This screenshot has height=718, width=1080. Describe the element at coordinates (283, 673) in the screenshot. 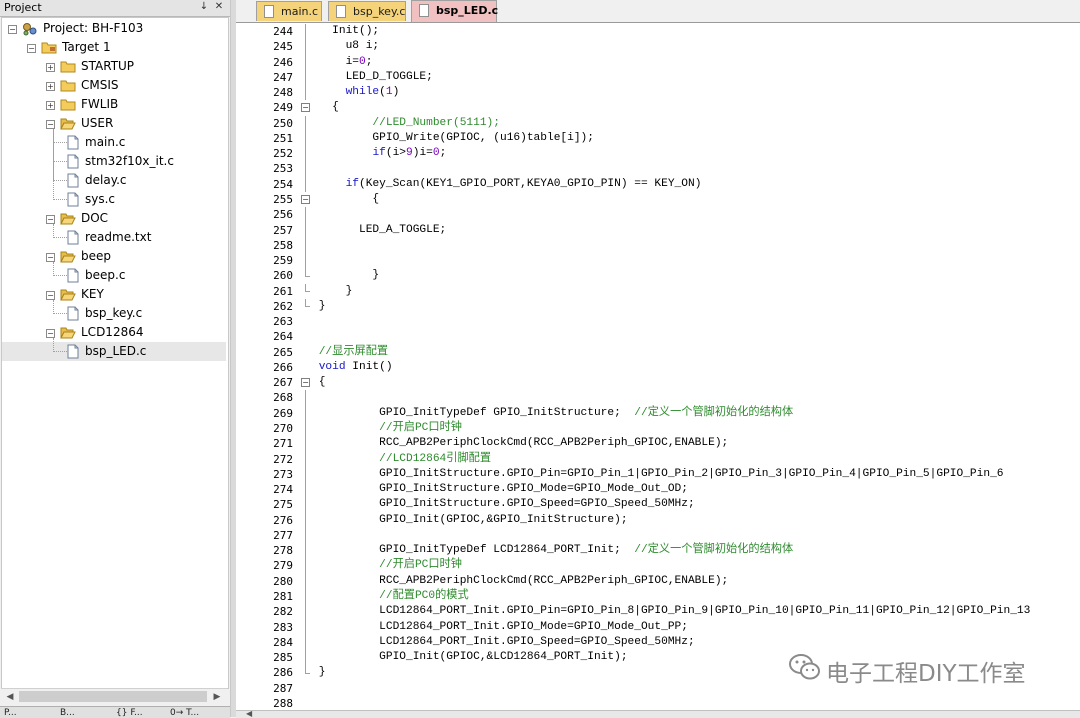

I see `line-number: 286` at that location.